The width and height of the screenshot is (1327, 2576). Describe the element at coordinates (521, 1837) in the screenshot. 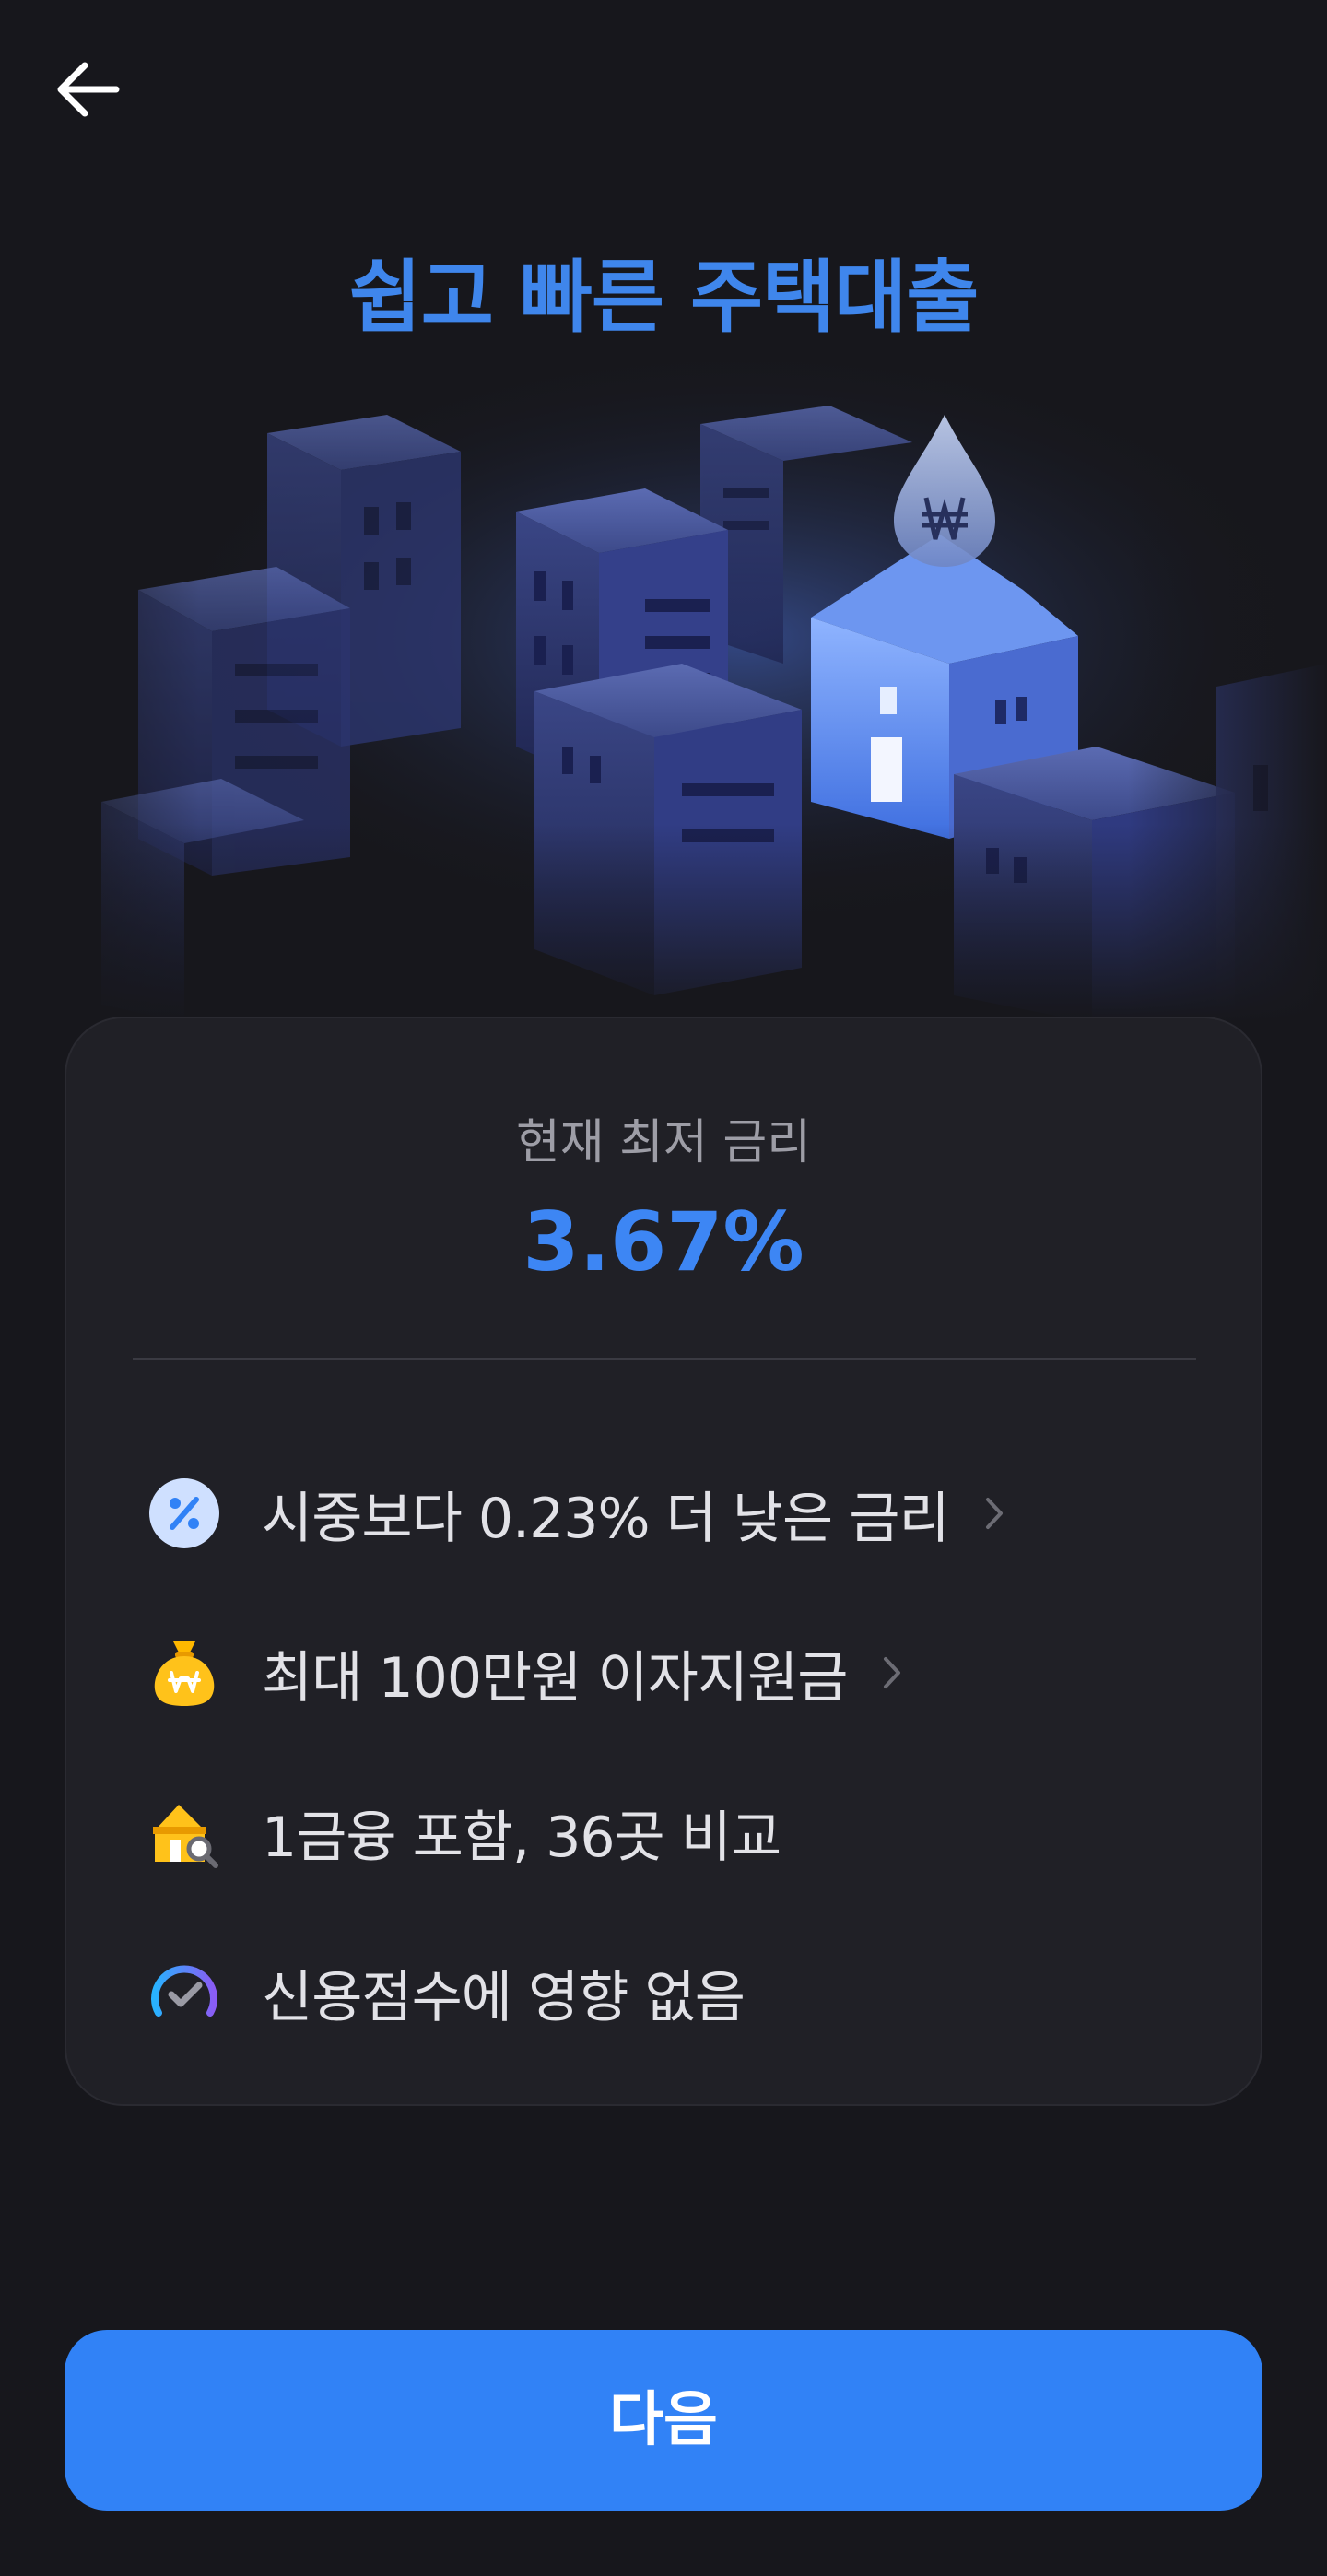

I see `benefit-label: 1금융 포함, 36곳 비교` at that location.